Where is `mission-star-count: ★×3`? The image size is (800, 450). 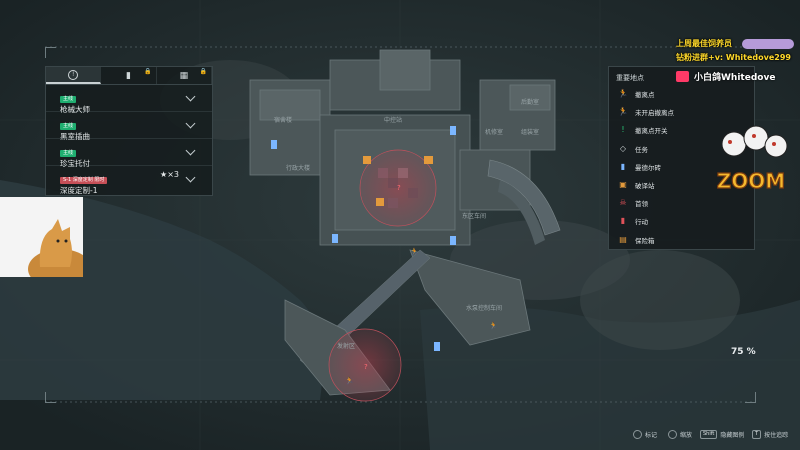 mission-star-count: ★×3 is located at coordinates (169, 174).